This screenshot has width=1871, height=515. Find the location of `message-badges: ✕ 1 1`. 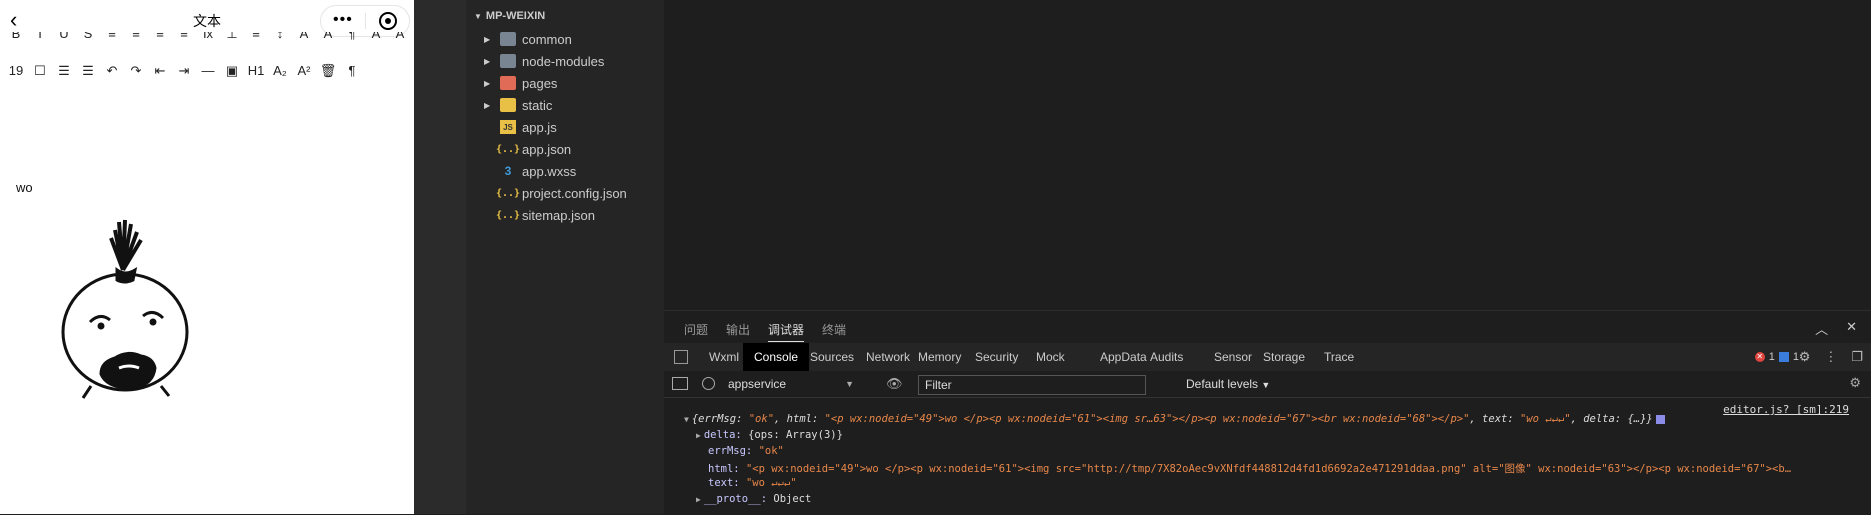

message-badges: ✕ 1 1 is located at coordinates (1776, 357).